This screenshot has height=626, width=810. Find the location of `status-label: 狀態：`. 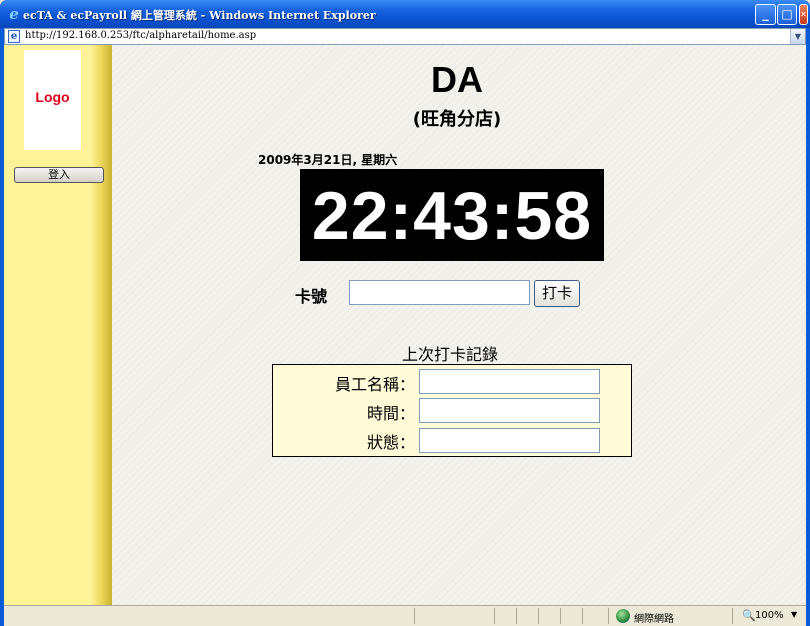

status-label: 狀態： is located at coordinates (390, 442).